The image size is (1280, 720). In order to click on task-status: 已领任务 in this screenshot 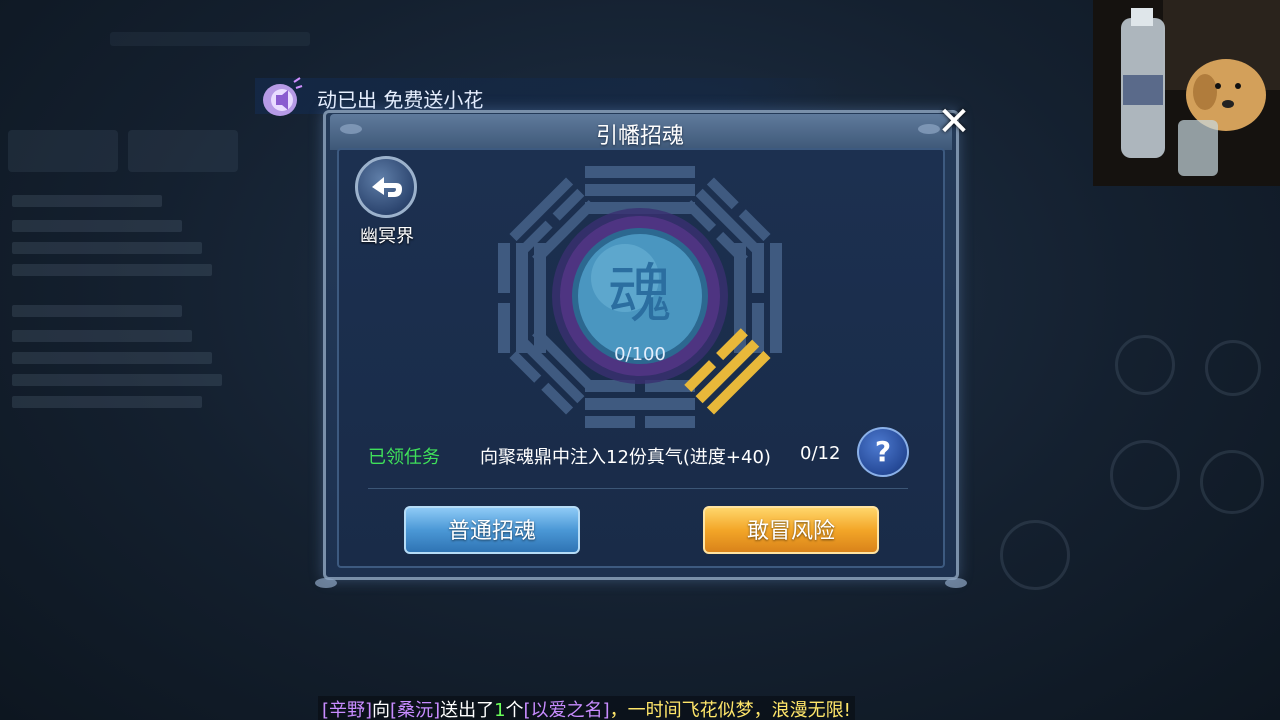, I will do `click(404, 457)`.